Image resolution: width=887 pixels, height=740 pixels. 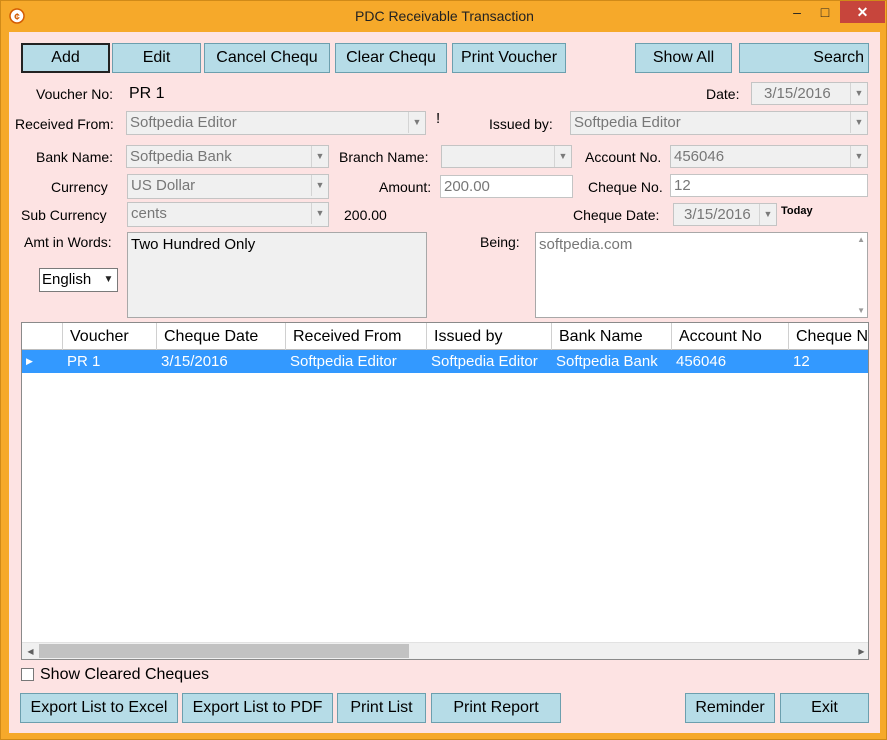 What do you see at coordinates (717, 214) in the screenshot?
I see `cheque-date-value: 3/15/2016` at bounding box center [717, 214].